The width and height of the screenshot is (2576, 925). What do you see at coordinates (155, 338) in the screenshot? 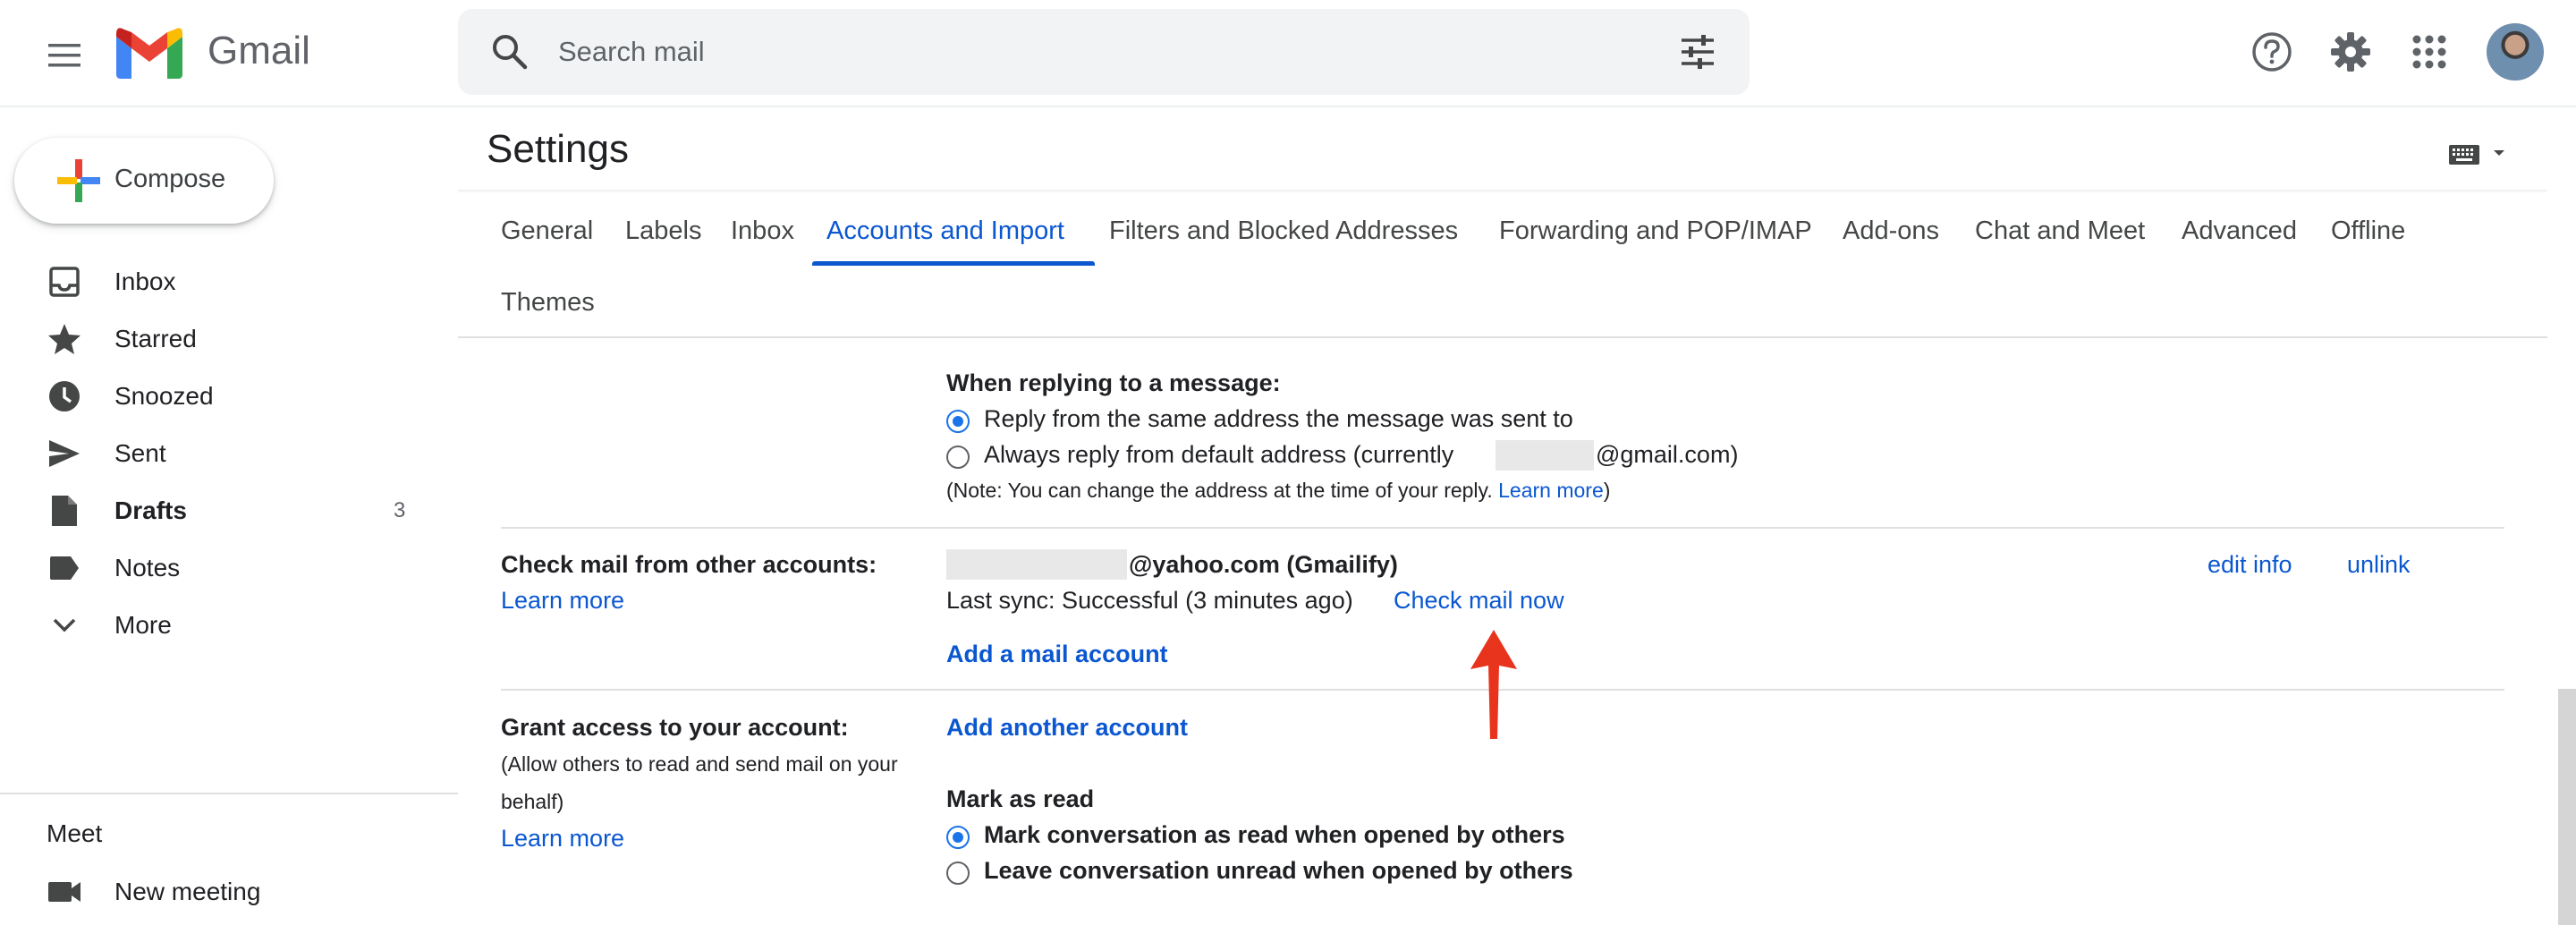
I see `sidebar-item-label: Starred` at bounding box center [155, 338].